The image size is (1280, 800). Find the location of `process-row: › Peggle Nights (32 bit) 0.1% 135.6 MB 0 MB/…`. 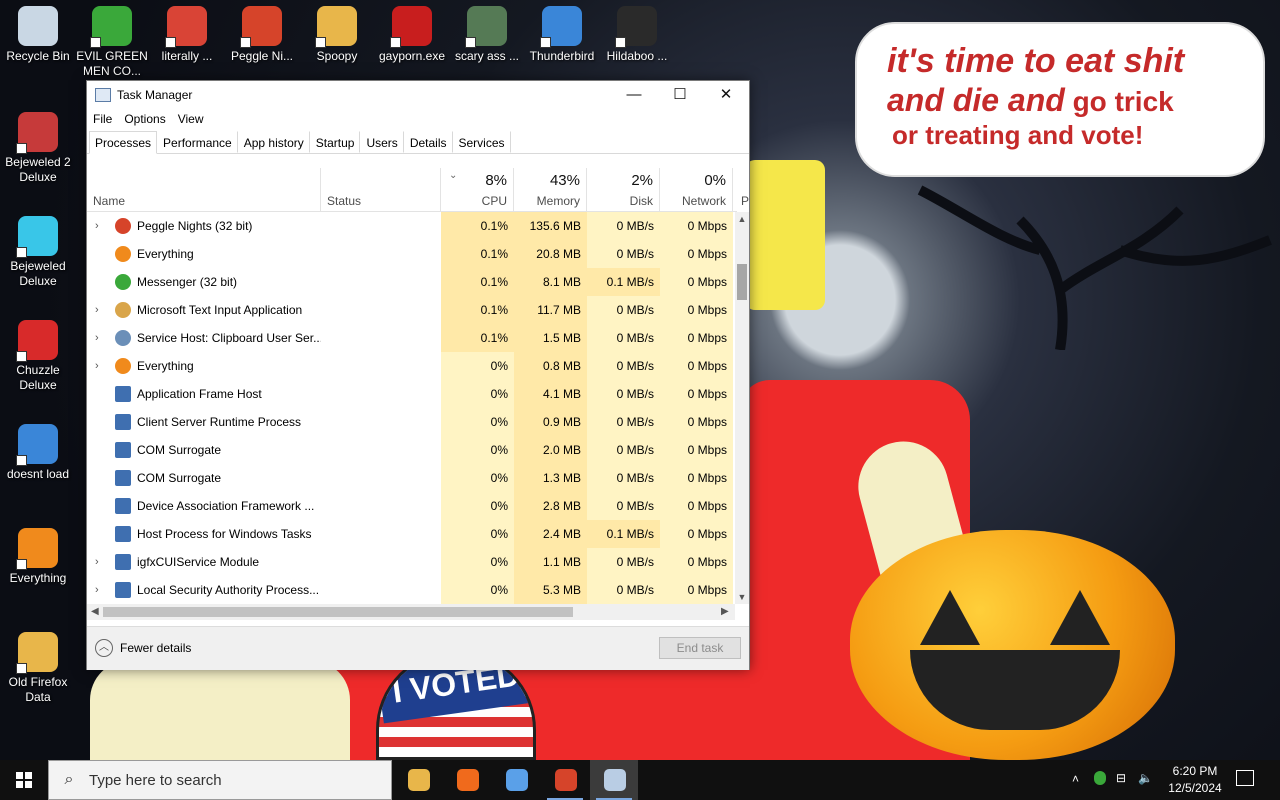

process-row: › Peggle Nights (32 bit) 0.1% 135.6 MB 0 MB/… is located at coordinates (412, 226).